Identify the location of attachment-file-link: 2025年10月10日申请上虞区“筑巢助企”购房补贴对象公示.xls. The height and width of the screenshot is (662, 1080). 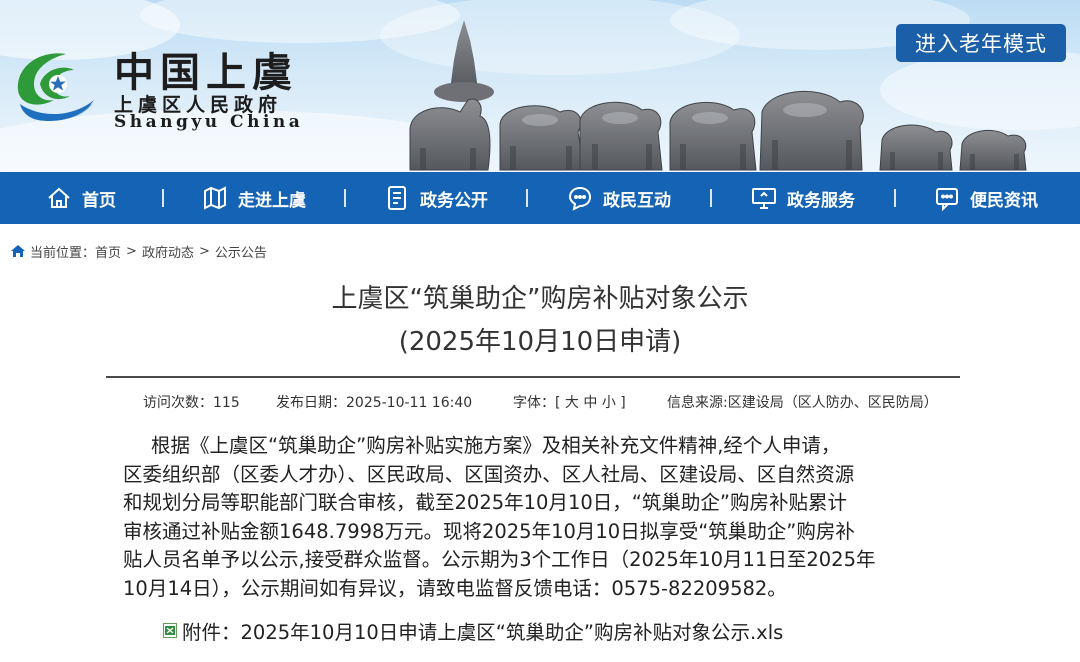
(512, 630).